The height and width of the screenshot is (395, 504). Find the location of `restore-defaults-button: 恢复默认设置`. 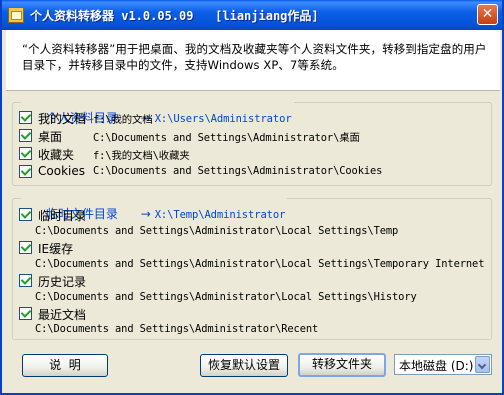

restore-defaults-button: 恢复默认设置 is located at coordinates (244, 365).